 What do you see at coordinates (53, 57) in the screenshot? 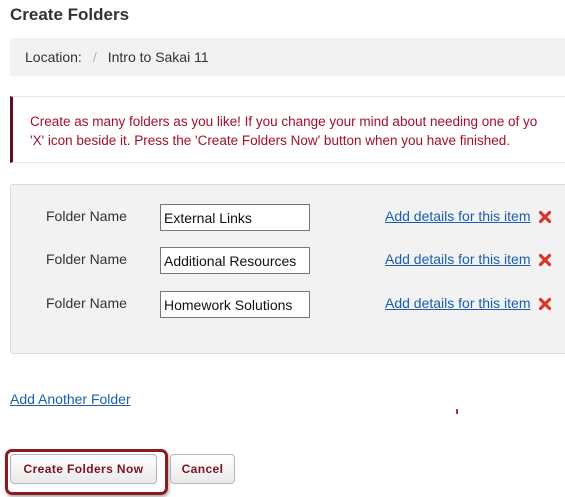
I see `breadcrumb-location-label: Location:` at bounding box center [53, 57].